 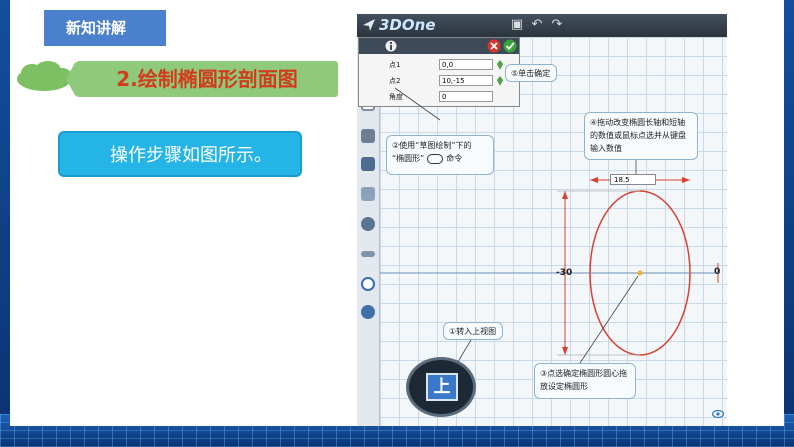 What do you see at coordinates (717, 272) in the screenshot?
I see `axis-value-label: 0` at bounding box center [717, 272].